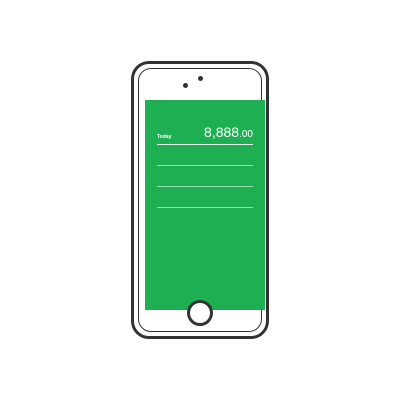  I want to click on amount-main: 8,888, so click(222, 132).